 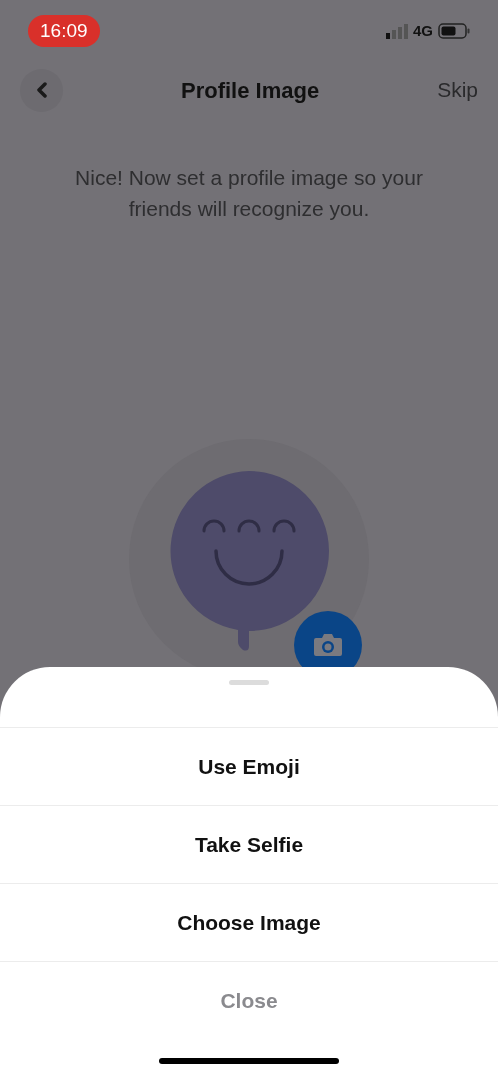 I want to click on sheet-option: Use Emoji, so click(x=249, y=766).